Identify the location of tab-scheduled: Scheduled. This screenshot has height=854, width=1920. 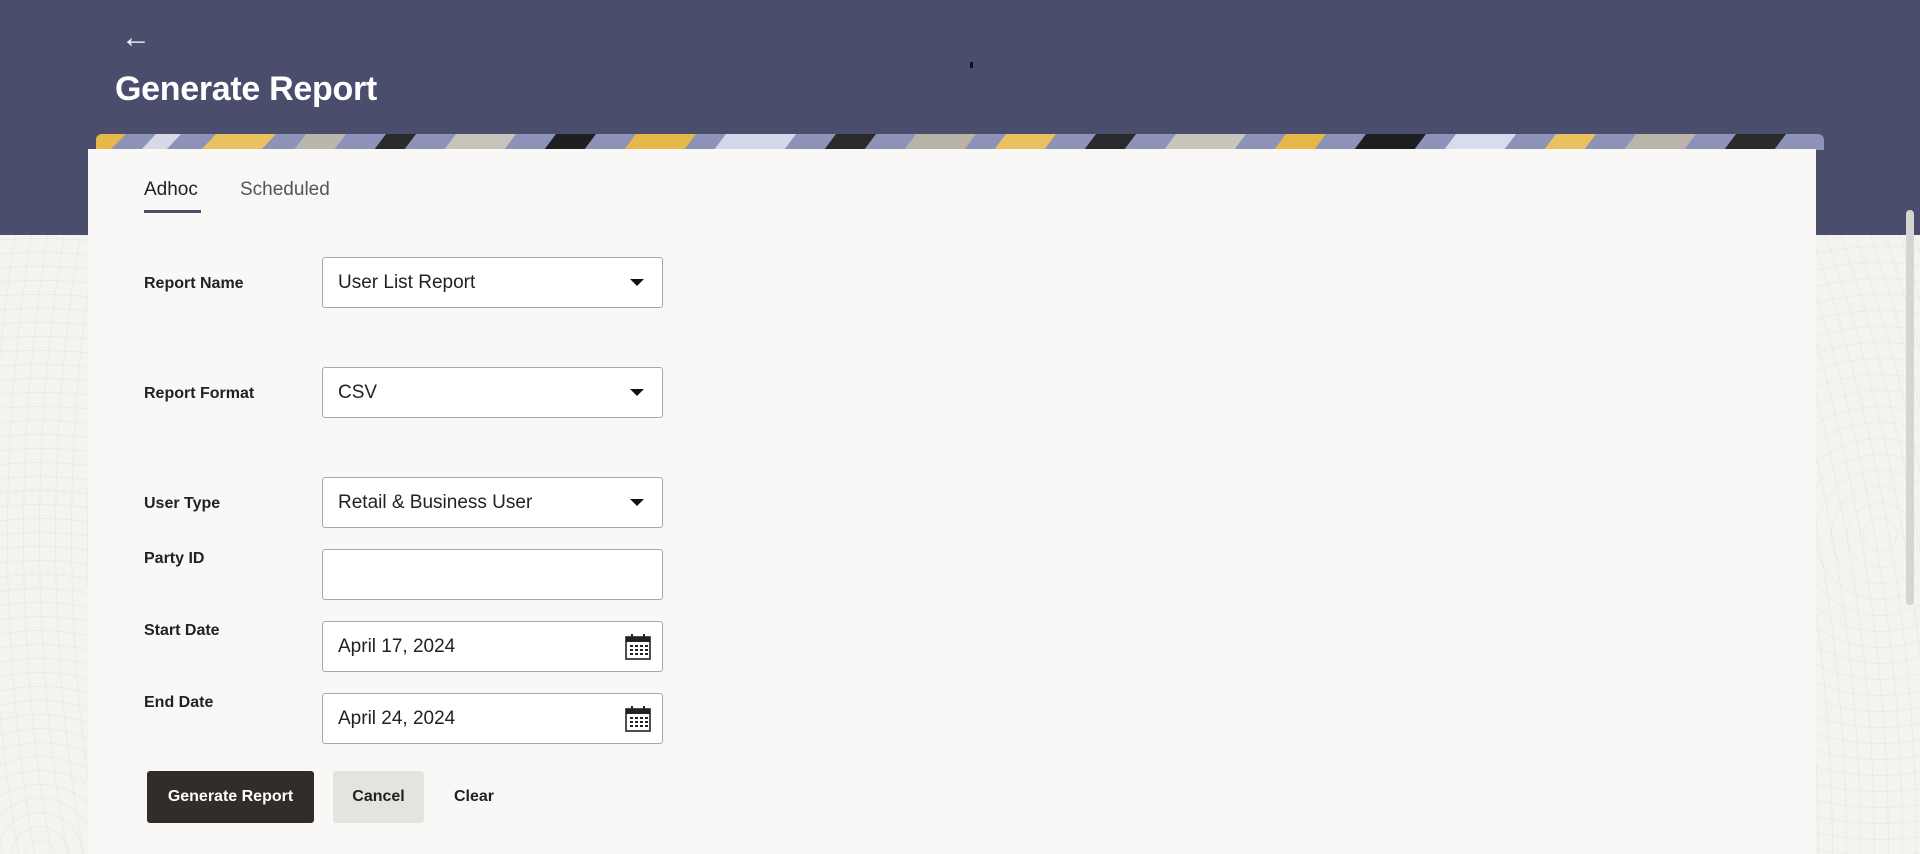
(285, 196).